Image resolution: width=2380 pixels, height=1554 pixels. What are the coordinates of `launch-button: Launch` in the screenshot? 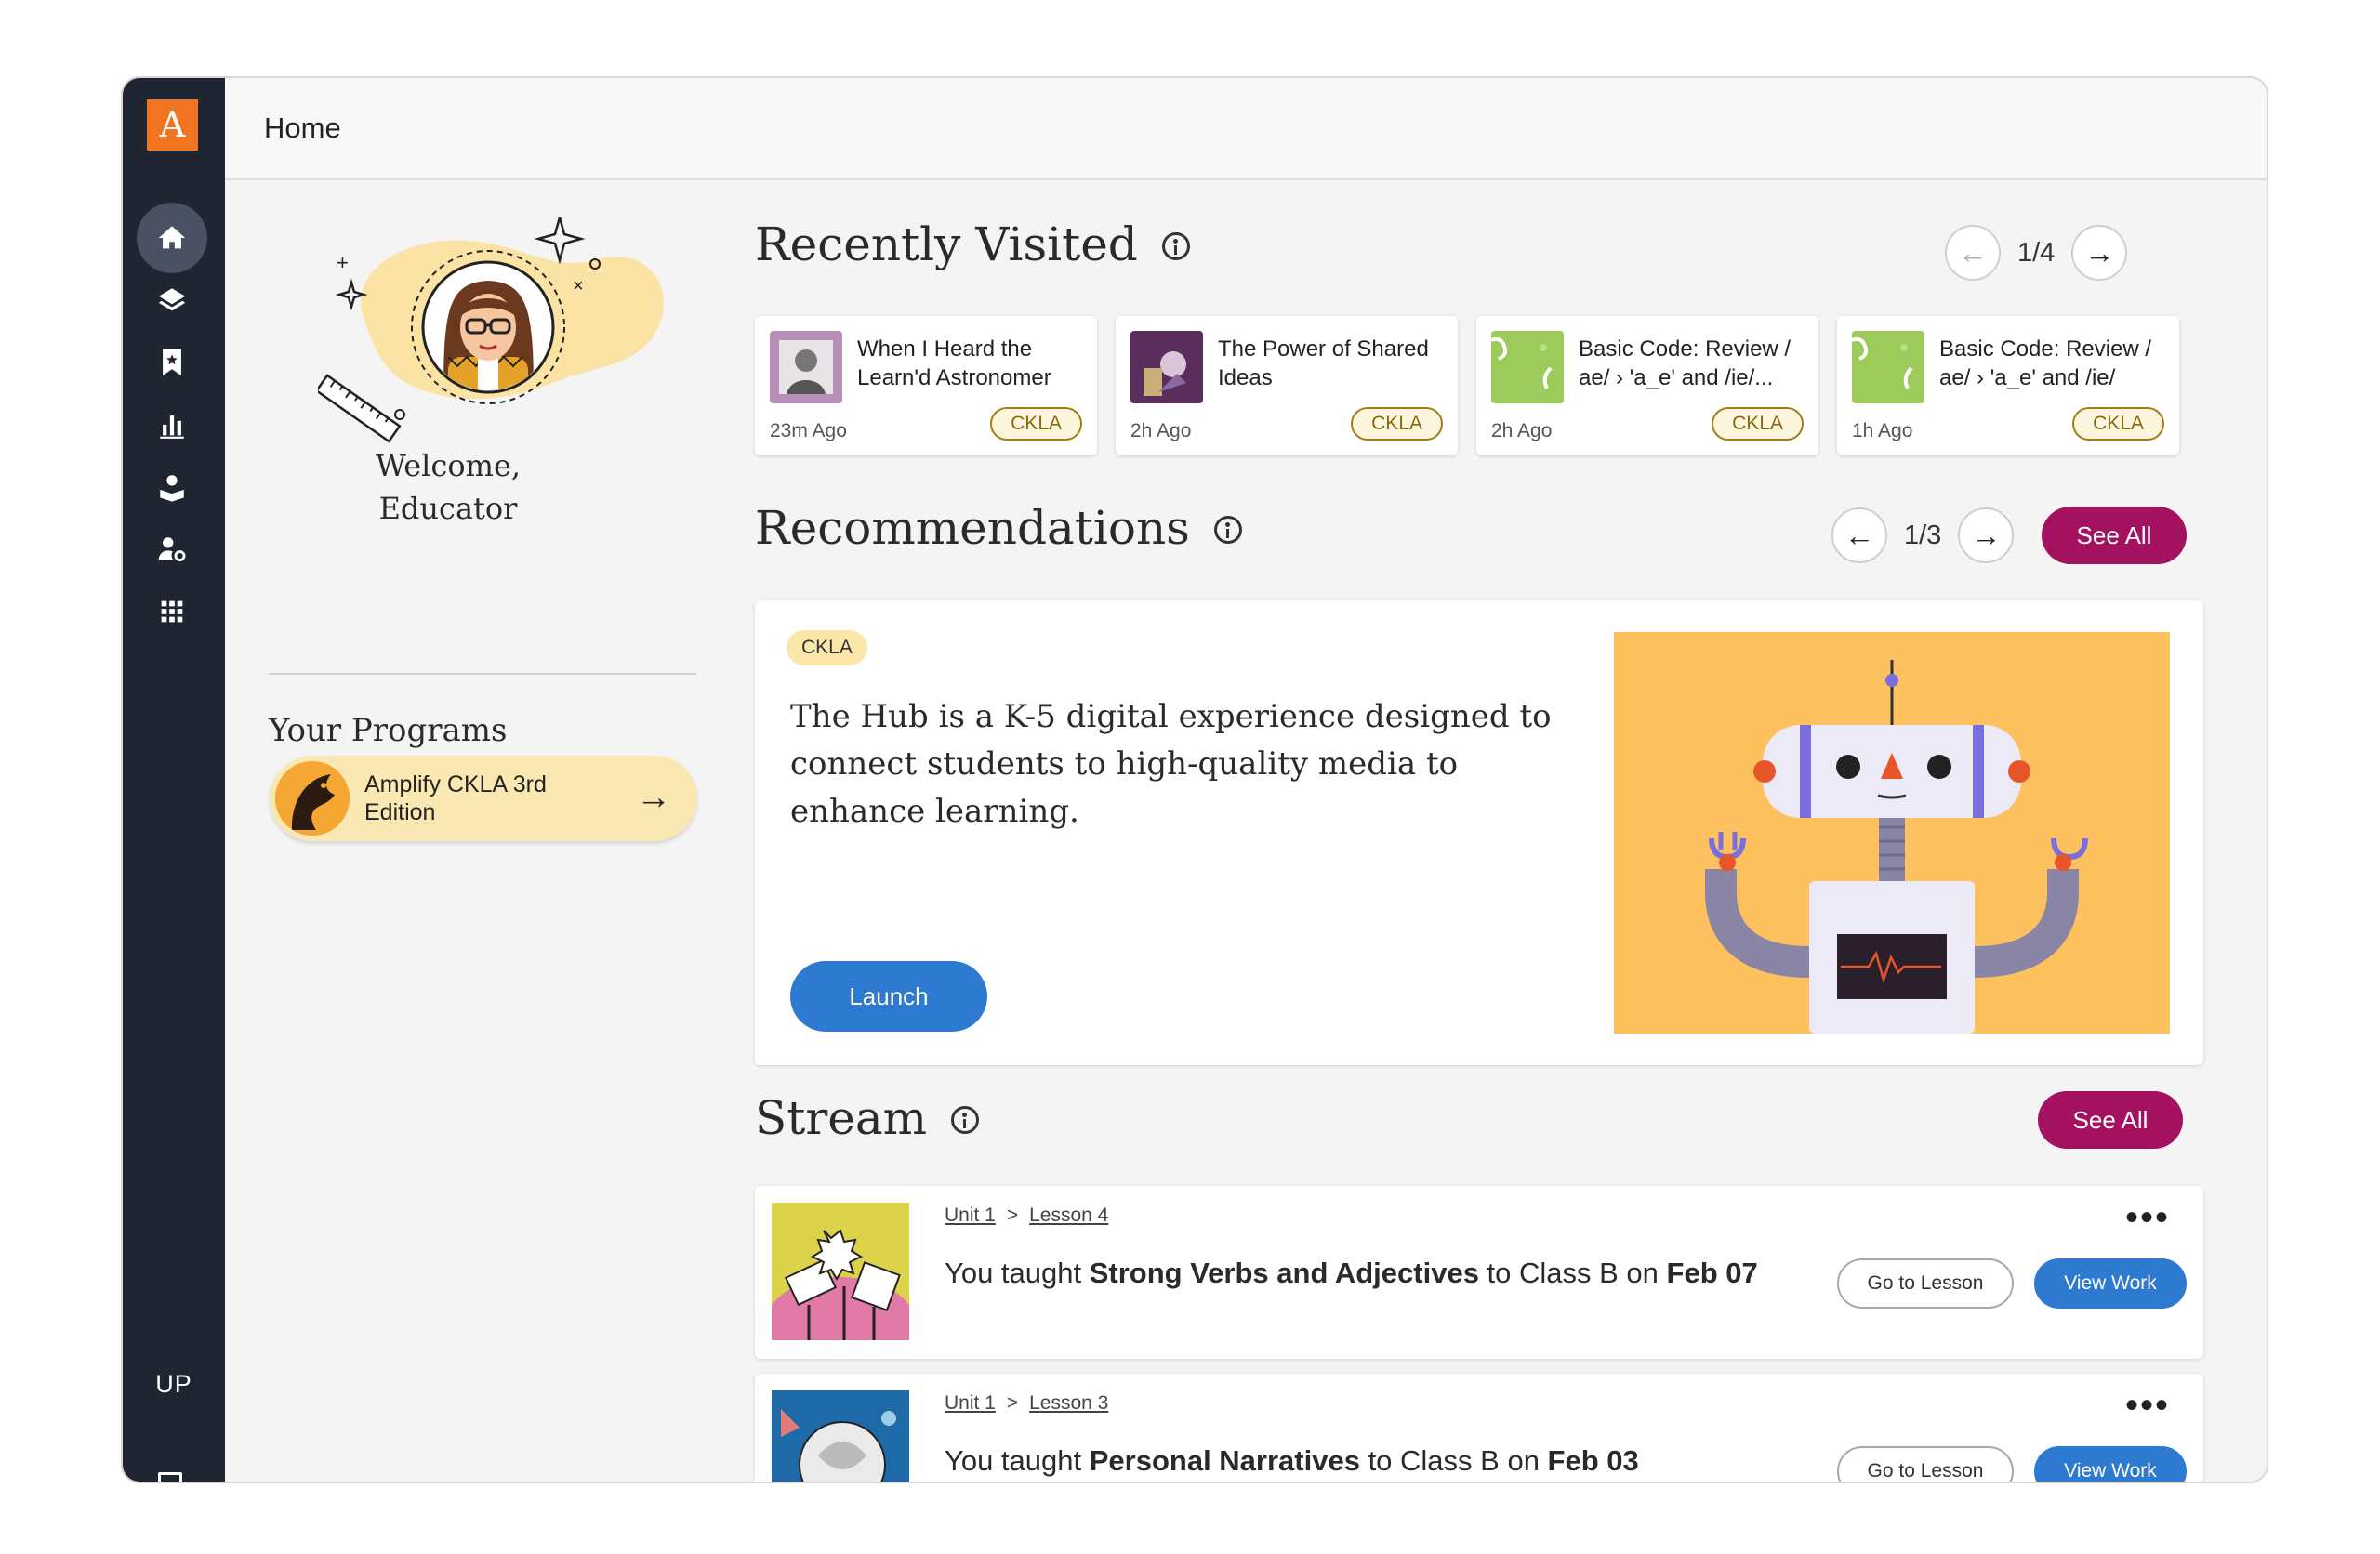 It's located at (888, 996).